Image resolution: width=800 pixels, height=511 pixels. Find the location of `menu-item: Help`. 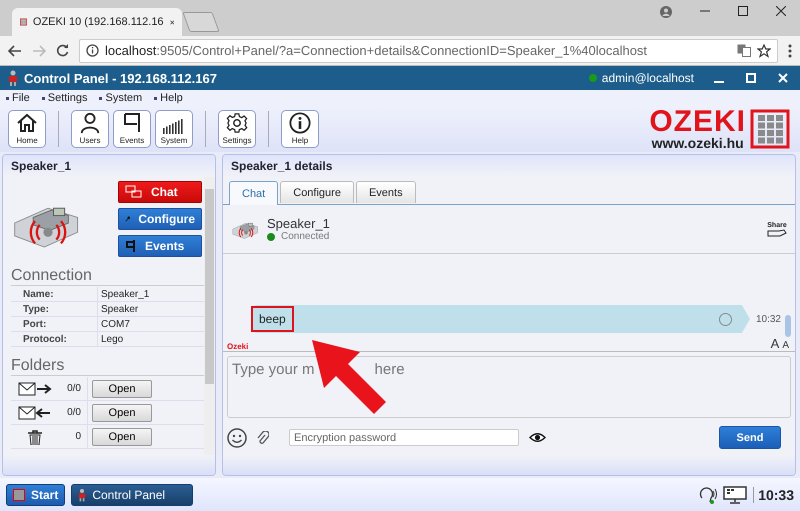

menu-item: Help is located at coordinates (168, 98).